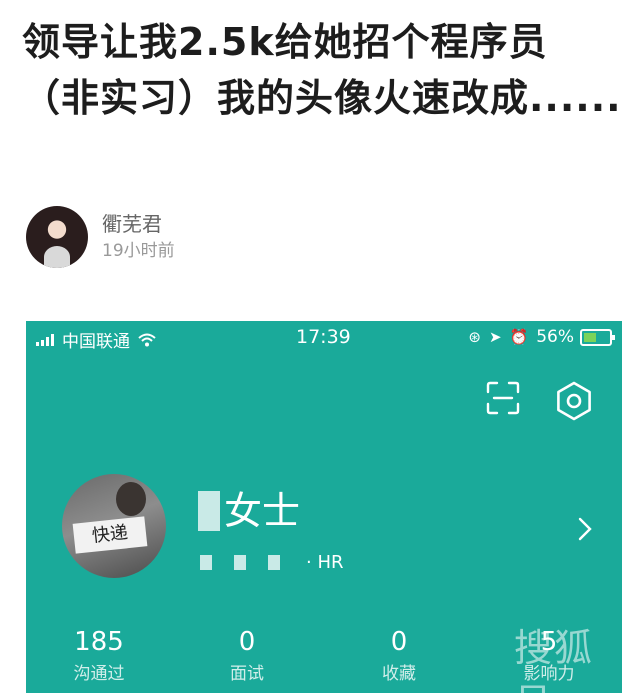 The height and width of the screenshot is (693, 640). What do you see at coordinates (474, 337) in the screenshot?
I see `rotation-lock-icon: ⊛` at bounding box center [474, 337].